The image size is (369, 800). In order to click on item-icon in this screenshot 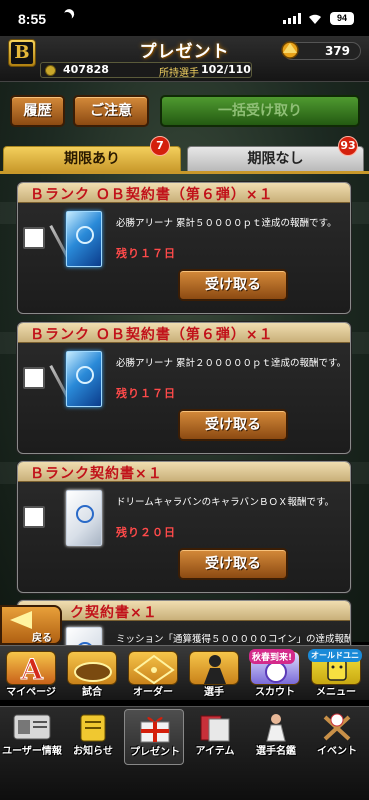, I will do `click(215, 727)`.